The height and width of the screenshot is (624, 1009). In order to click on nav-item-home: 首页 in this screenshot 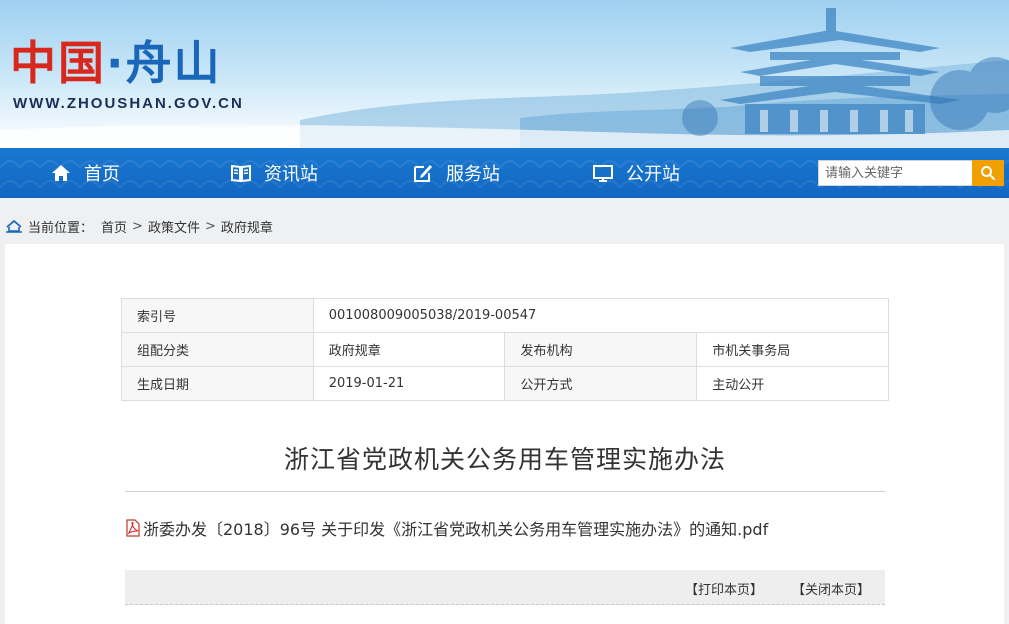, I will do `click(85, 173)`.